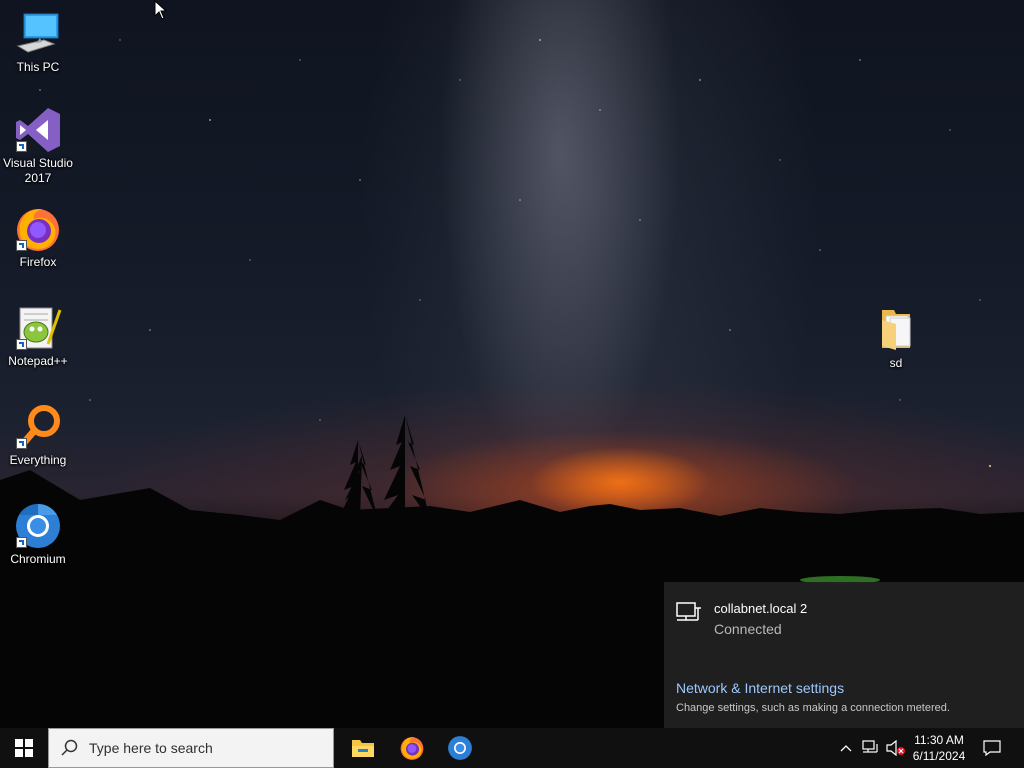  I want to click on mouse-cursor-icon, so click(161, 10).